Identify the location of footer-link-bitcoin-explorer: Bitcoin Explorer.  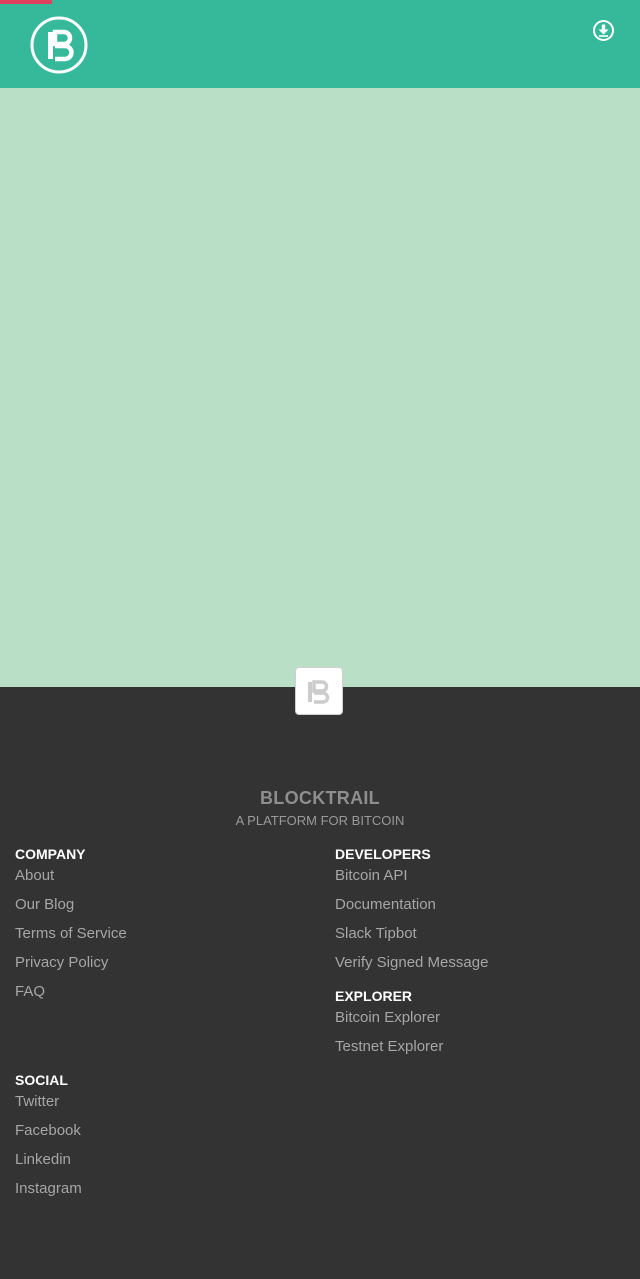
(389, 1021).